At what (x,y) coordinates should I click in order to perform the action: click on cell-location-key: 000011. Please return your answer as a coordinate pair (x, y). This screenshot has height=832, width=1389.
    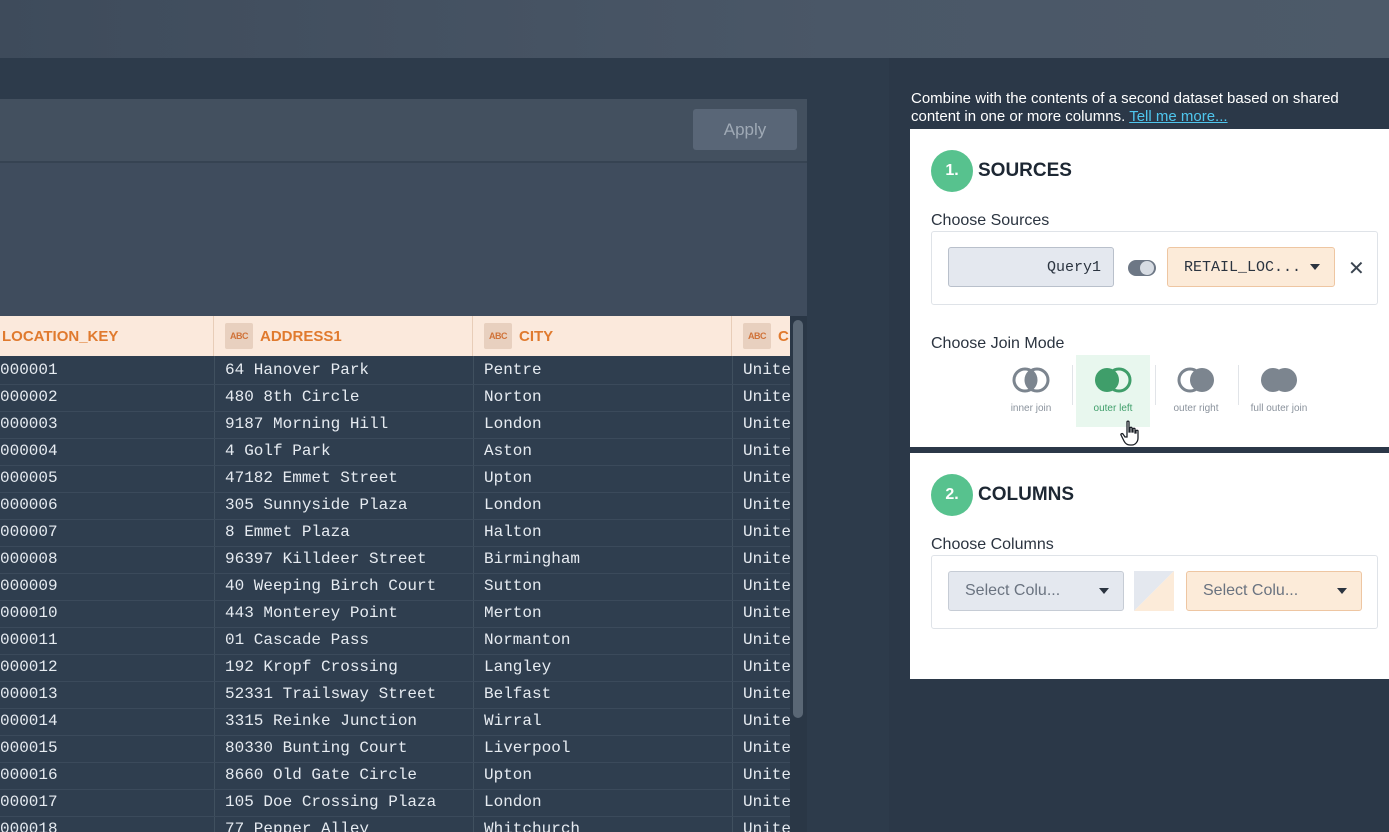
    Looking at the image, I should click on (29, 640).